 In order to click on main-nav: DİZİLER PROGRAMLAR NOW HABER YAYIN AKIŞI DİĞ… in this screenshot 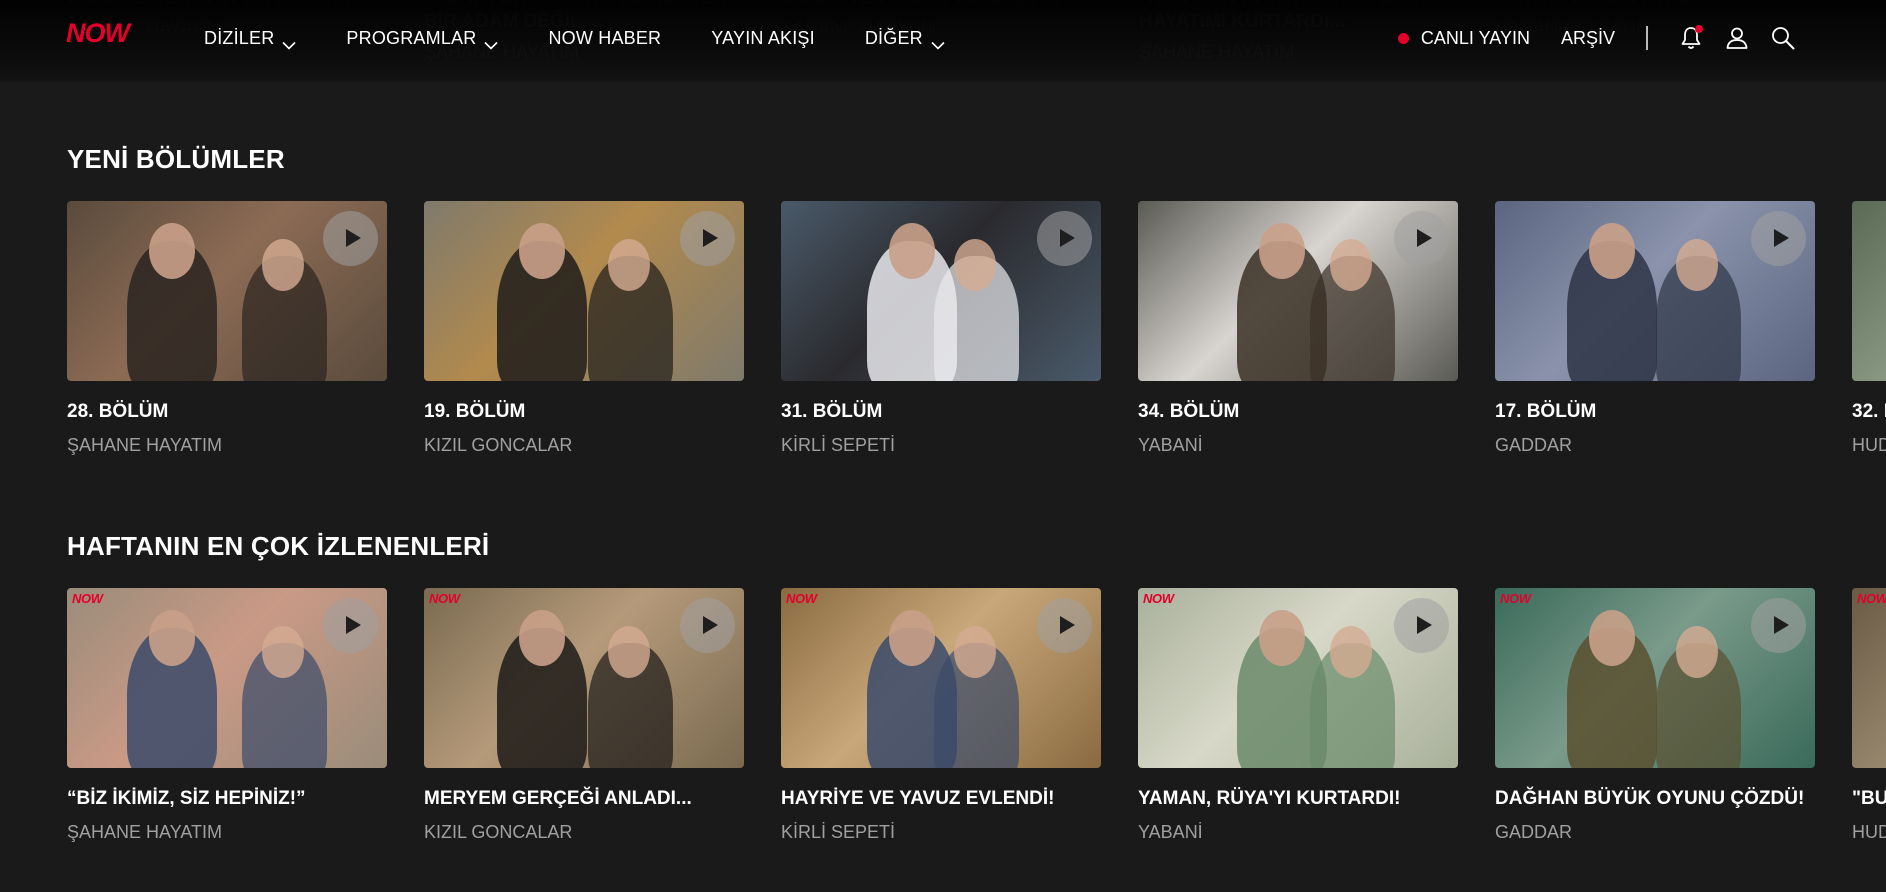, I will do `click(599, 38)`.